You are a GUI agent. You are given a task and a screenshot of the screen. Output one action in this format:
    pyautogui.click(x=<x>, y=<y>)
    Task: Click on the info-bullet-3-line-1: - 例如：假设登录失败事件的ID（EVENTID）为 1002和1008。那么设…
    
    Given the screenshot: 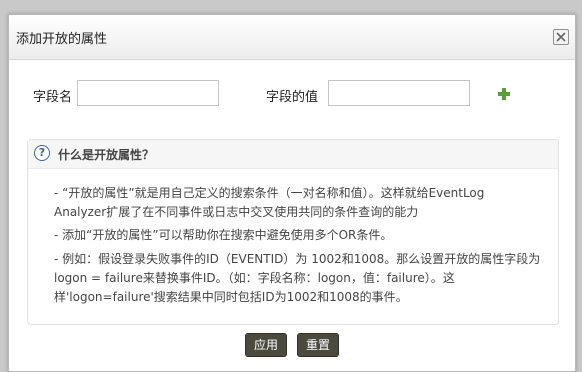 What is the action you would take?
    pyautogui.click(x=297, y=259)
    